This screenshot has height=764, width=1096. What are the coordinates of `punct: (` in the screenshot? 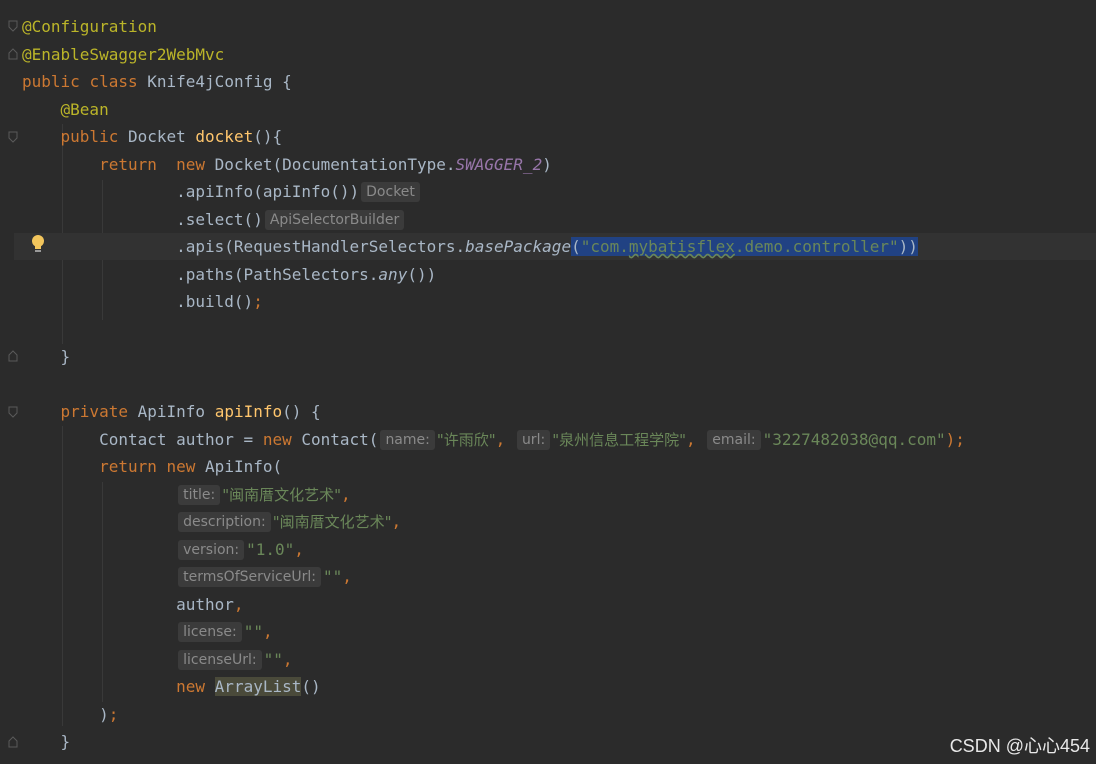 It's located at (576, 246).